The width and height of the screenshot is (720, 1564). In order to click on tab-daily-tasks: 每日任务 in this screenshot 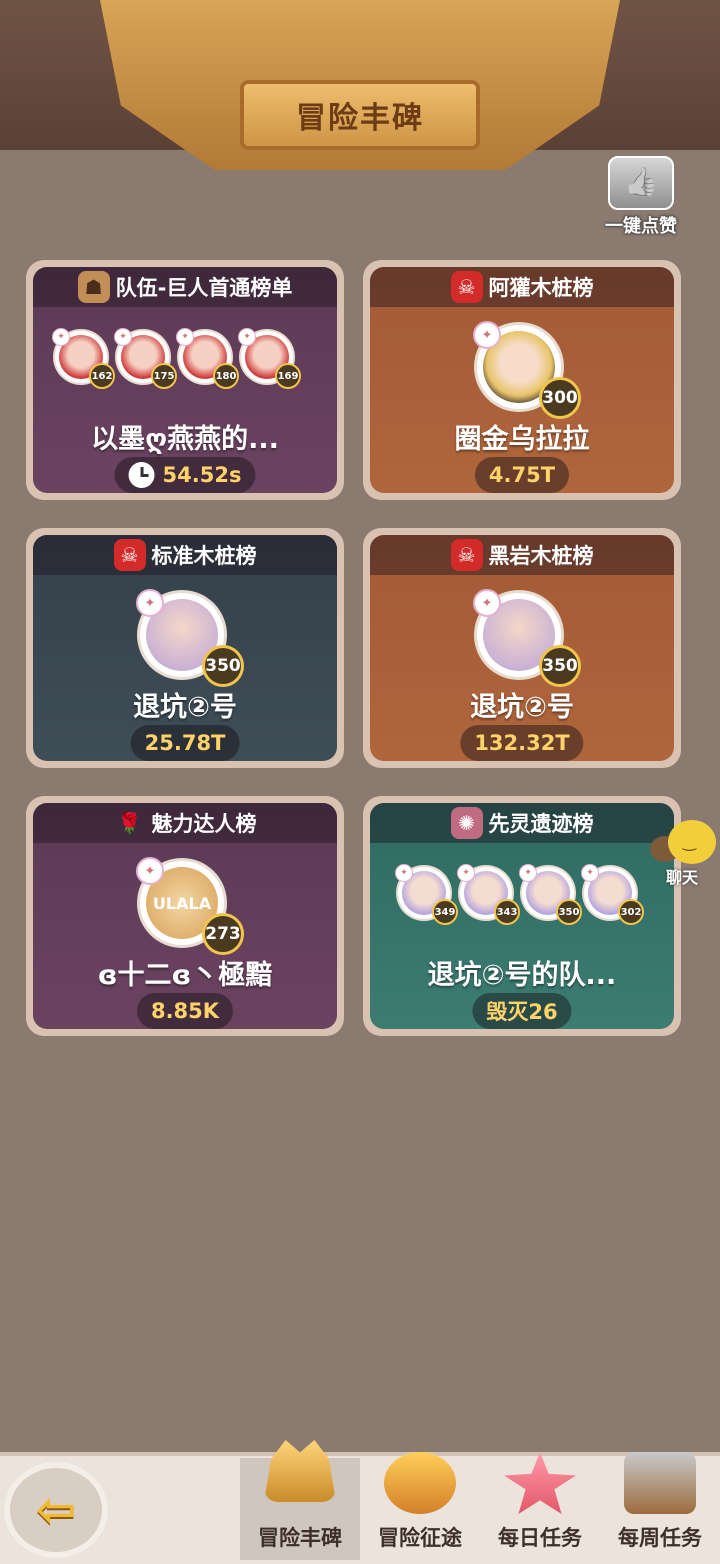, I will do `click(540, 1499)`.